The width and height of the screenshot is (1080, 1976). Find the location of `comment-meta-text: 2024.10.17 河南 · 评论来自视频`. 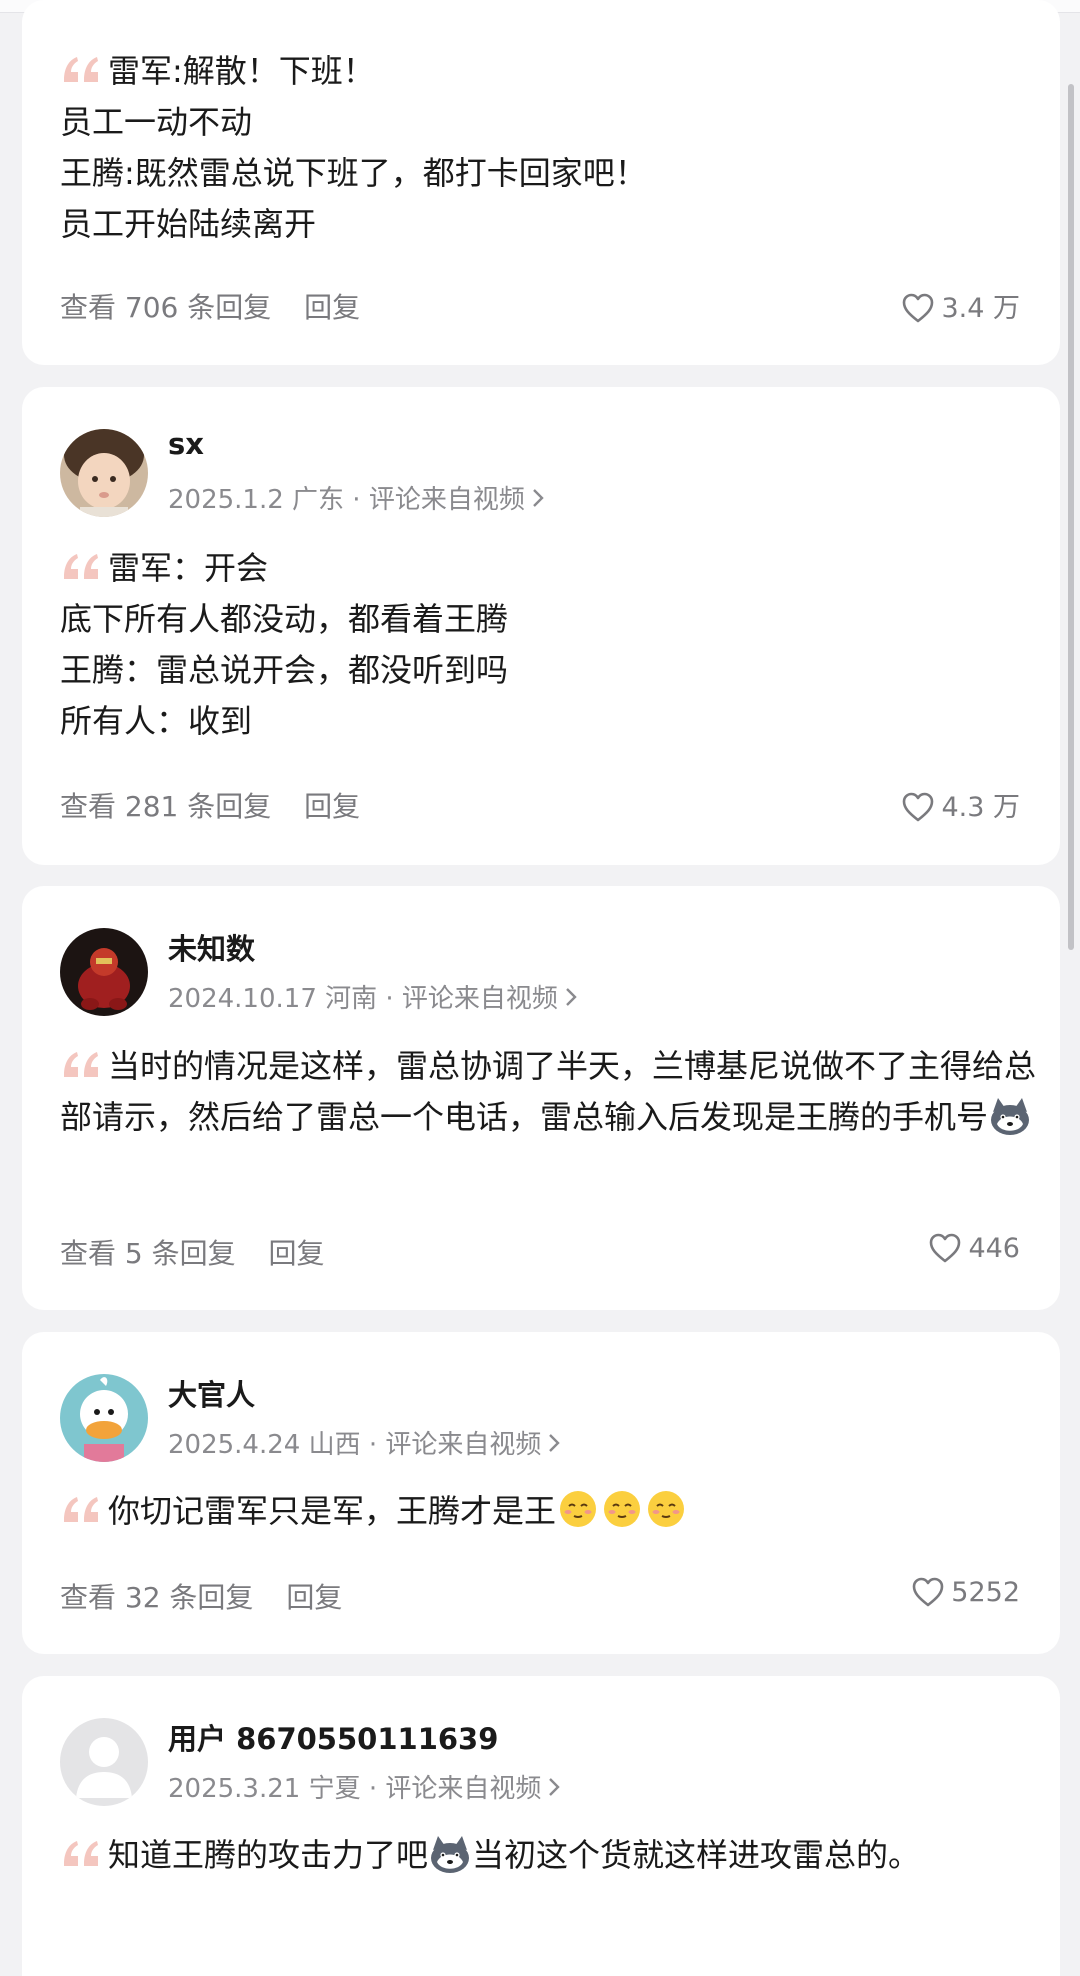

comment-meta-text: 2024.10.17 河南 · 评论来自视频 is located at coordinates (363, 999).